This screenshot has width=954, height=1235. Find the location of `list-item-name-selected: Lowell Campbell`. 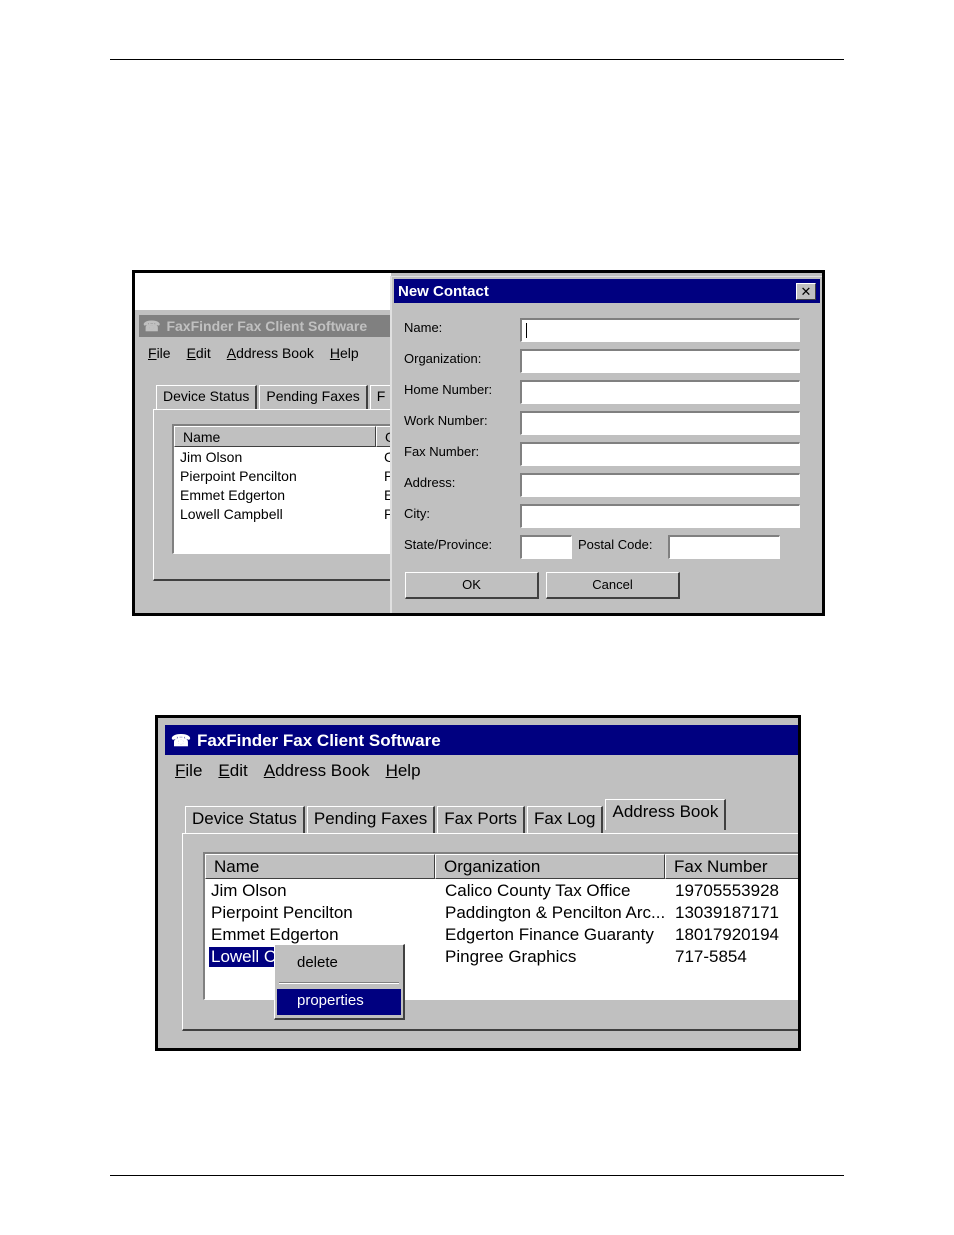

list-item-name-selected: Lowell Campbell is located at coordinates (242, 957).